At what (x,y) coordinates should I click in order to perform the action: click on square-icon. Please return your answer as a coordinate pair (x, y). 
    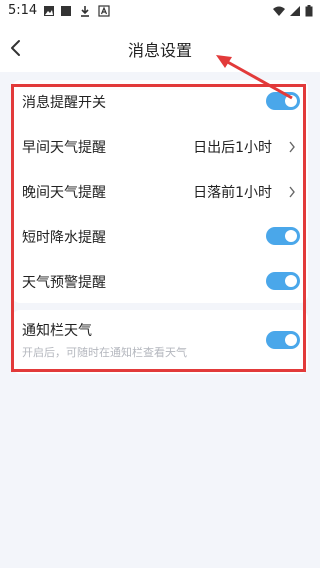
    Looking at the image, I should click on (66, 11).